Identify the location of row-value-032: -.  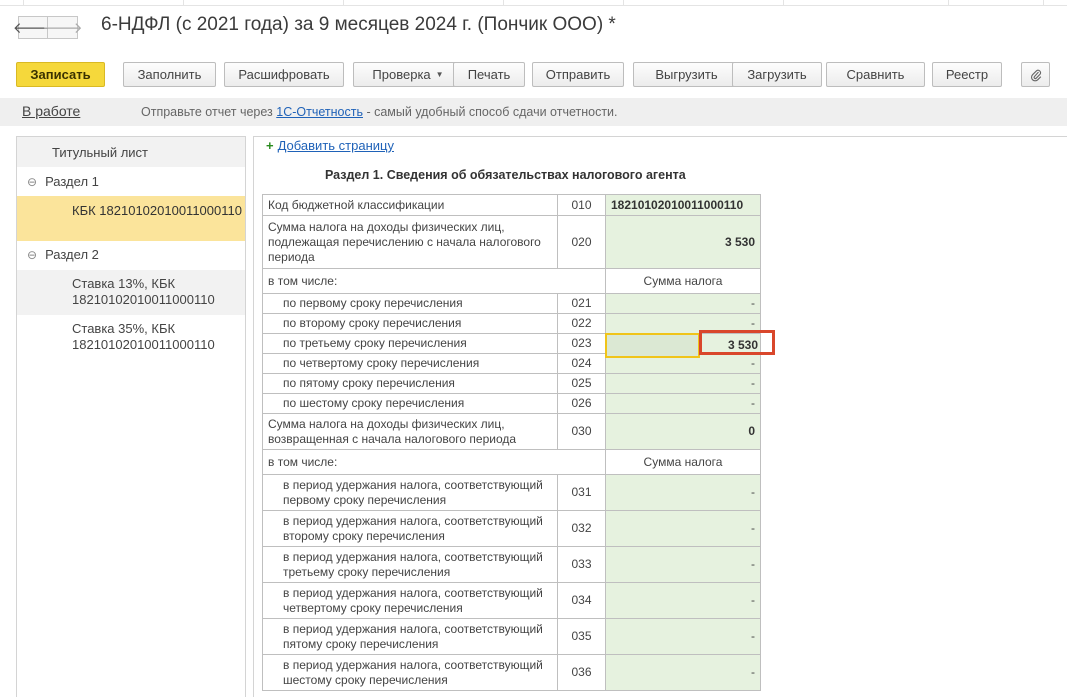
(683, 528).